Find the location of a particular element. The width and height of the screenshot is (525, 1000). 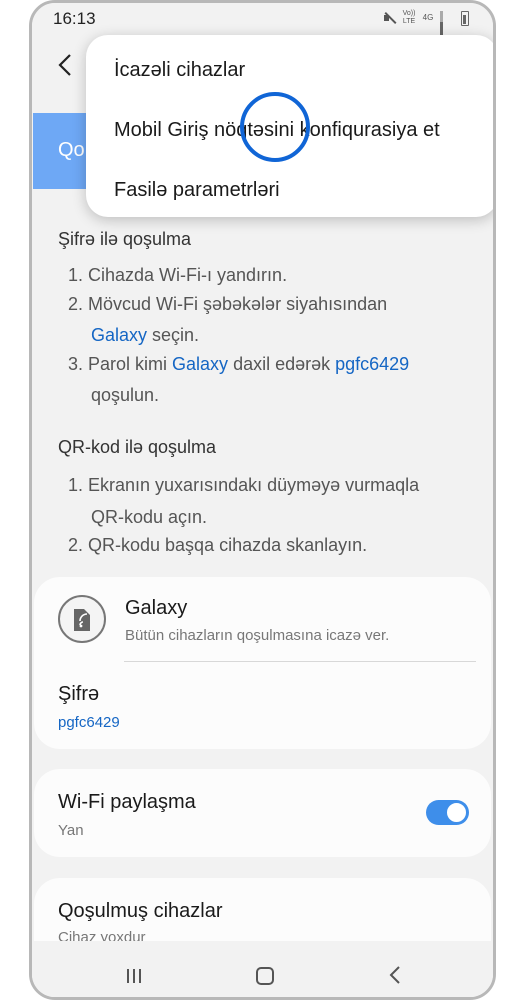

status-time: 16:13 is located at coordinates (74, 18).